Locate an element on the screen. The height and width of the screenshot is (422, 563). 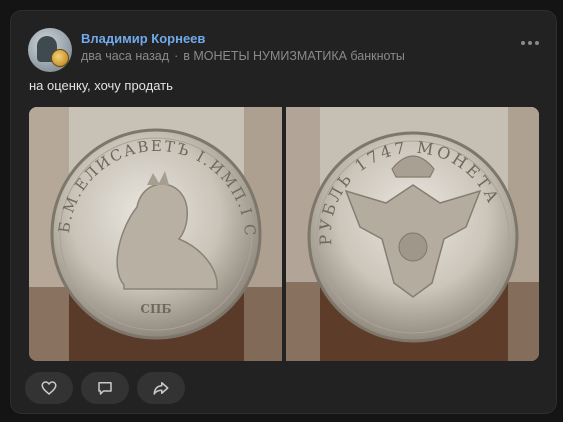
post-actions is located at coordinates (105, 388).